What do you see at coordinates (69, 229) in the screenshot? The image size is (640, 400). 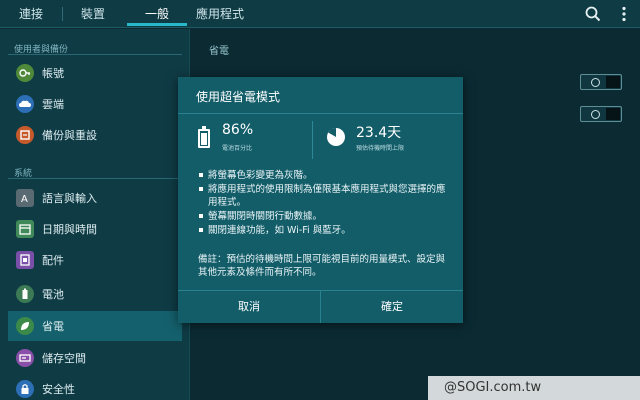 I see `sidebar-item-label: 日期與時間` at bounding box center [69, 229].